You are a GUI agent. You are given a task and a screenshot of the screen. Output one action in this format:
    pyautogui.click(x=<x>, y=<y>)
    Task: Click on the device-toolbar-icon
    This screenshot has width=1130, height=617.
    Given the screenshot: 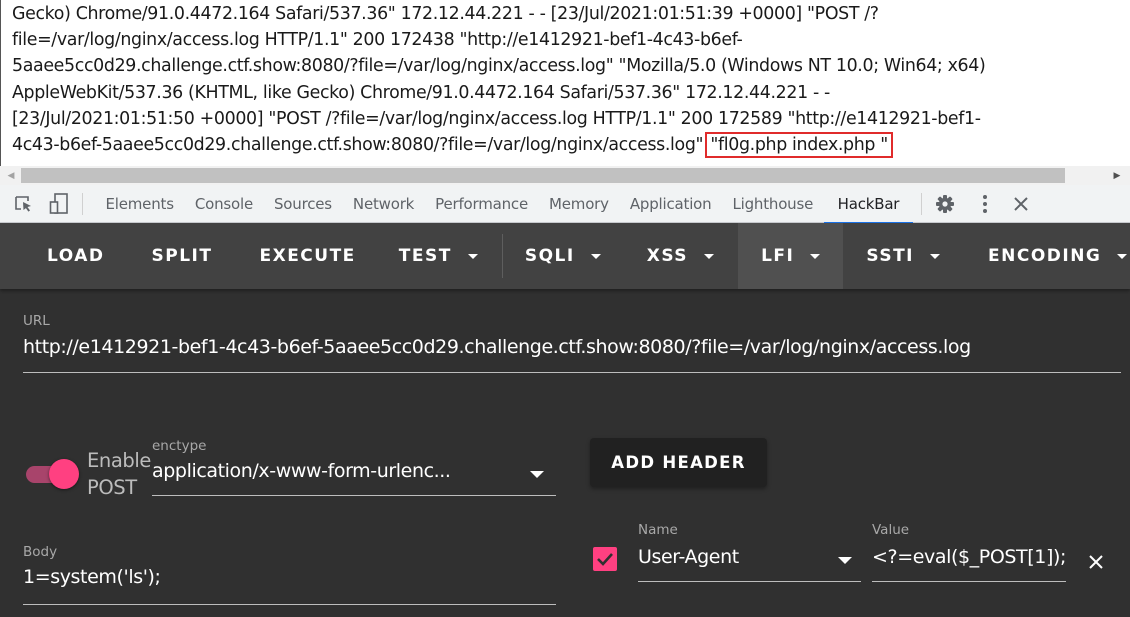 What is the action you would take?
    pyautogui.click(x=59, y=204)
    